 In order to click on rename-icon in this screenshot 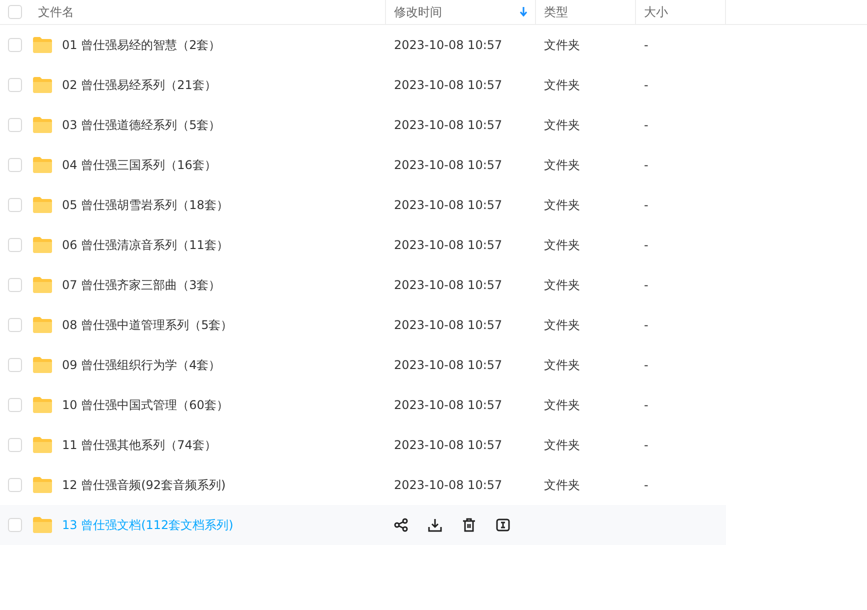, I will do `click(503, 525)`.